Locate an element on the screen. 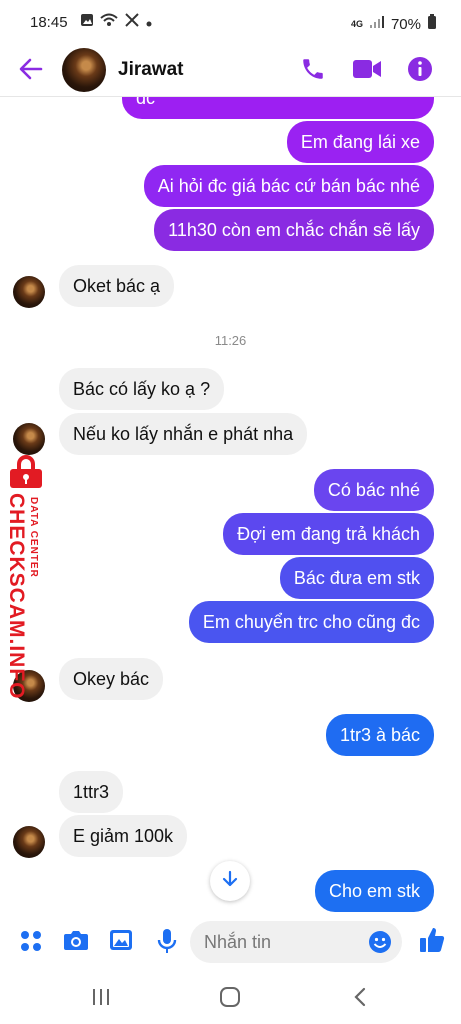 Image resolution: width=461 pixels, height=1024 pixels. back-arrow-icon is located at coordinates (31, 71).